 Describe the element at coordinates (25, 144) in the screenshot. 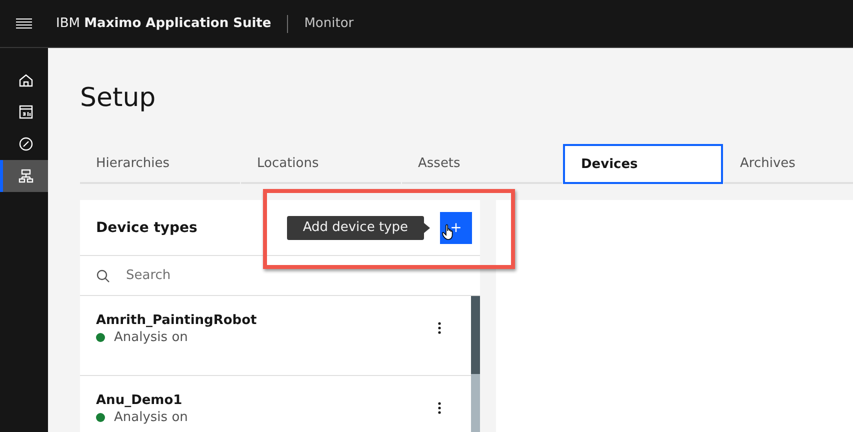

I see `compass-icon` at that location.